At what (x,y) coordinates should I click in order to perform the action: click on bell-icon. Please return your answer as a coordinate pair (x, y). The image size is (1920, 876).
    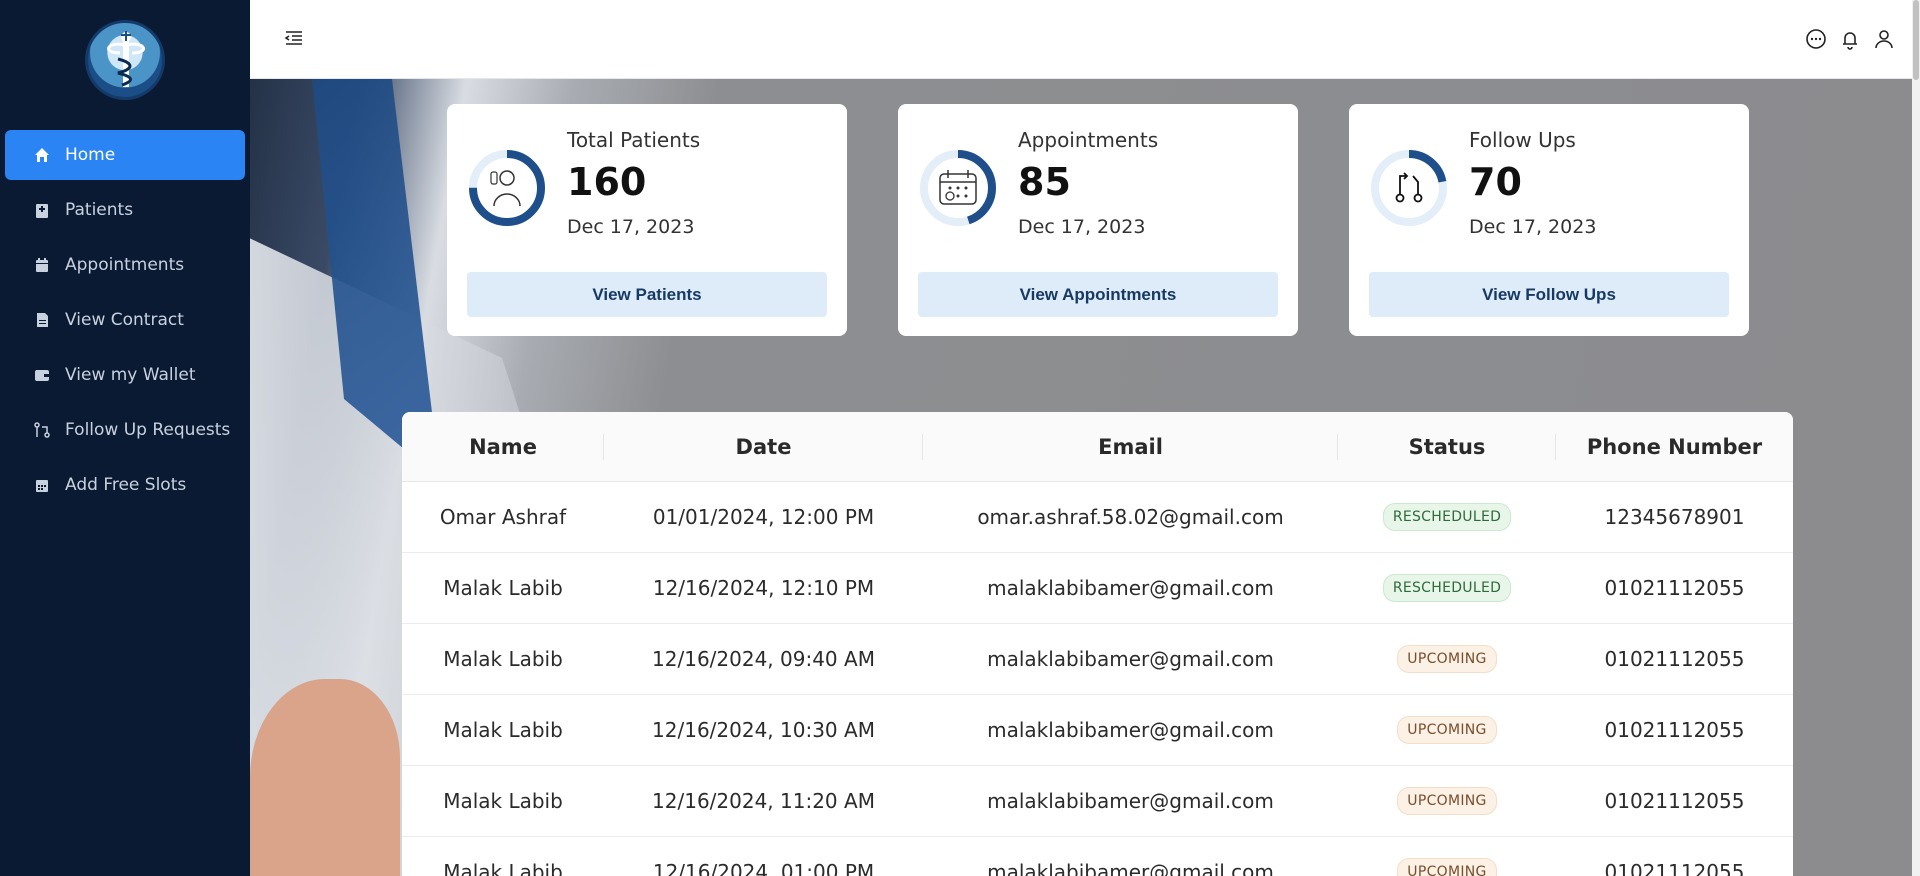
    Looking at the image, I should click on (1850, 39).